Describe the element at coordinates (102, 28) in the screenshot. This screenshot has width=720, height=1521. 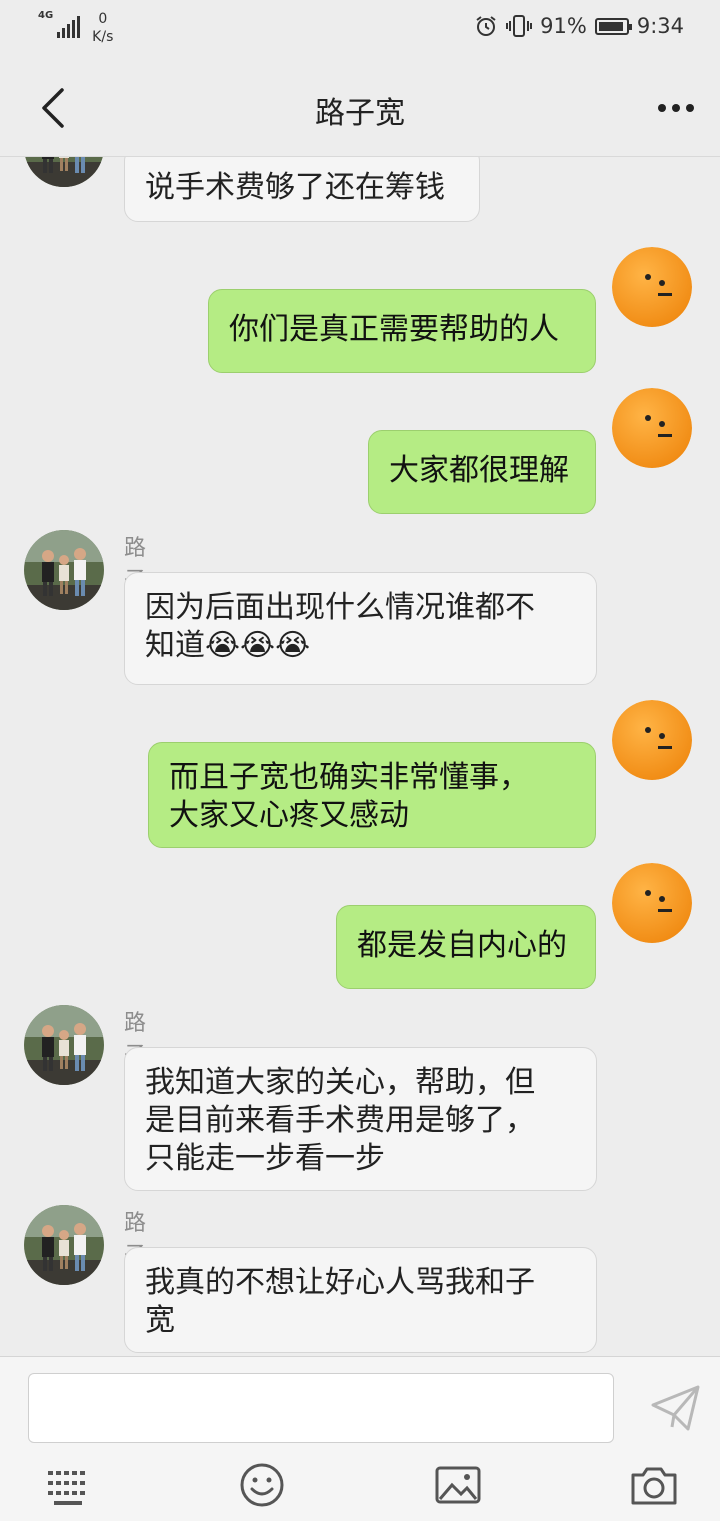
I see `net-speed: 0 K/s` at that location.